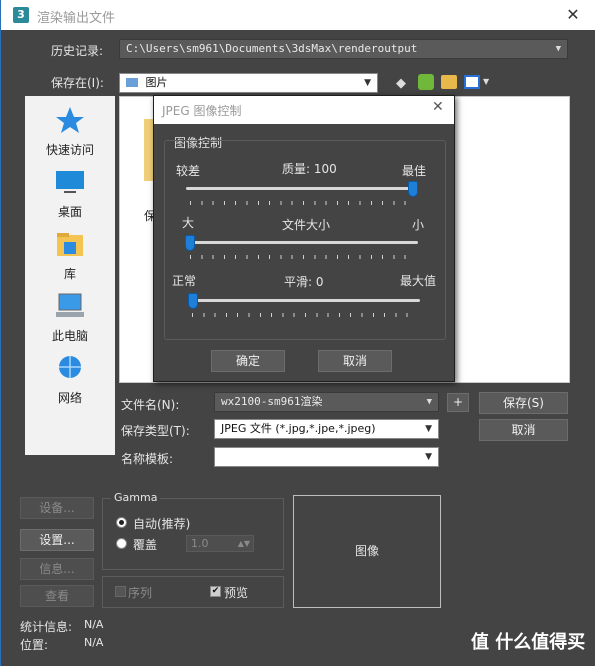  What do you see at coordinates (34, 645) in the screenshot?
I see `location-label: 位置:` at bounding box center [34, 645].